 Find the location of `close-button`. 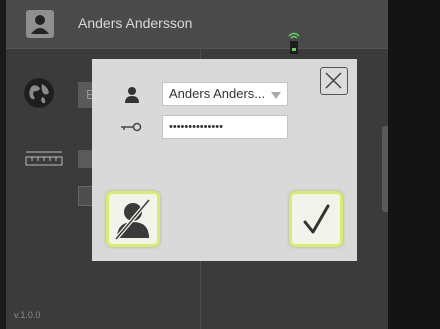

close-button is located at coordinates (334, 81).